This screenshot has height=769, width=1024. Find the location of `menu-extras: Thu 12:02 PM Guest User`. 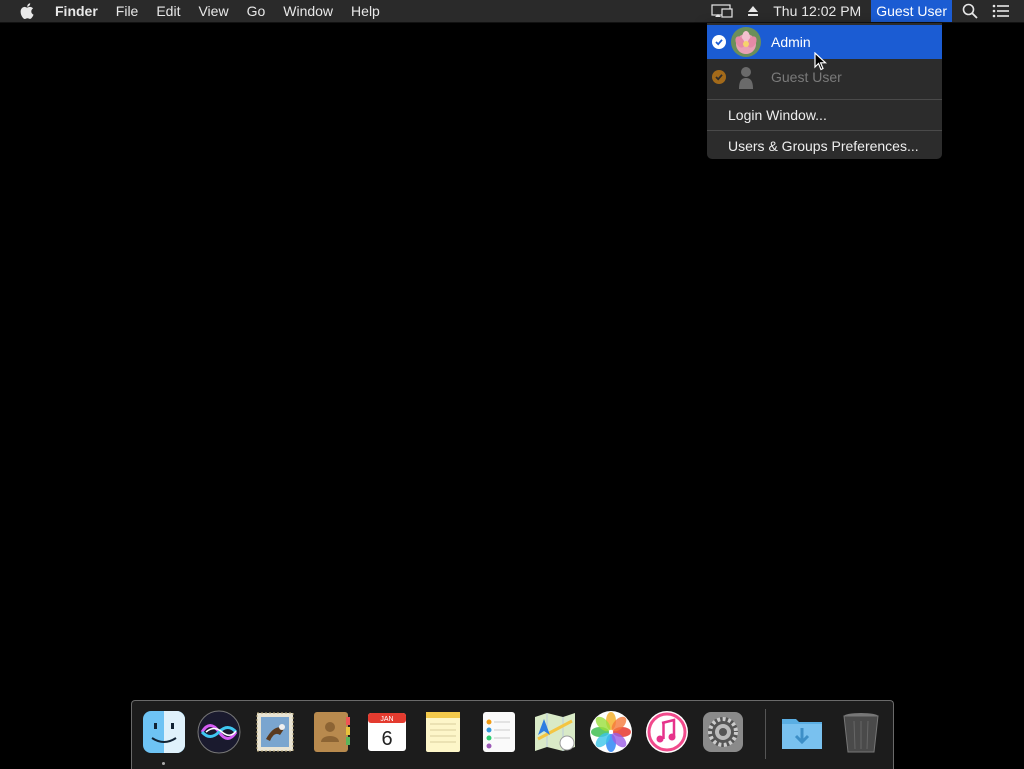

menu-extras: Thu 12:02 PM Guest User is located at coordinates (864, 11).